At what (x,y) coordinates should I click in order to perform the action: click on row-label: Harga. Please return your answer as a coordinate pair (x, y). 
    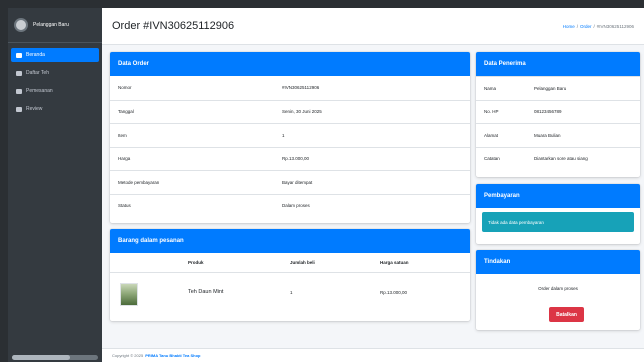
    Looking at the image, I should click on (124, 159).